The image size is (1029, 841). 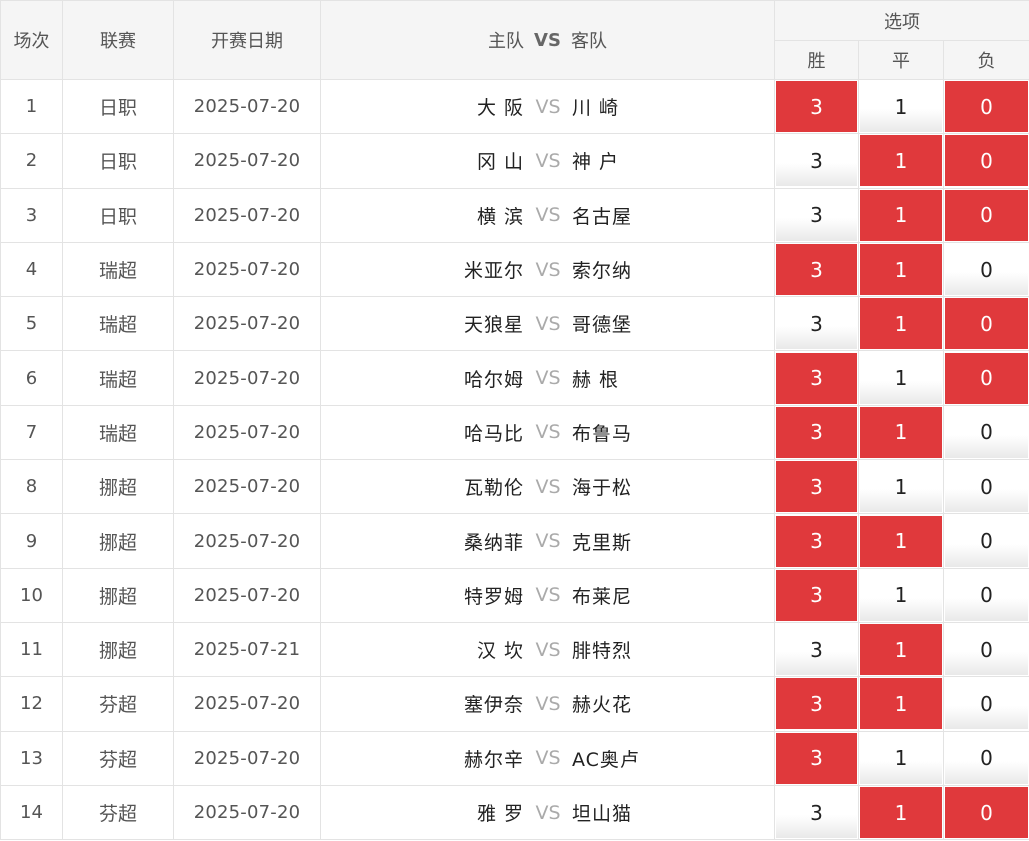 What do you see at coordinates (588, 41) in the screenshot?
I see `header-away: 客队` at bounding box center [588, 41].